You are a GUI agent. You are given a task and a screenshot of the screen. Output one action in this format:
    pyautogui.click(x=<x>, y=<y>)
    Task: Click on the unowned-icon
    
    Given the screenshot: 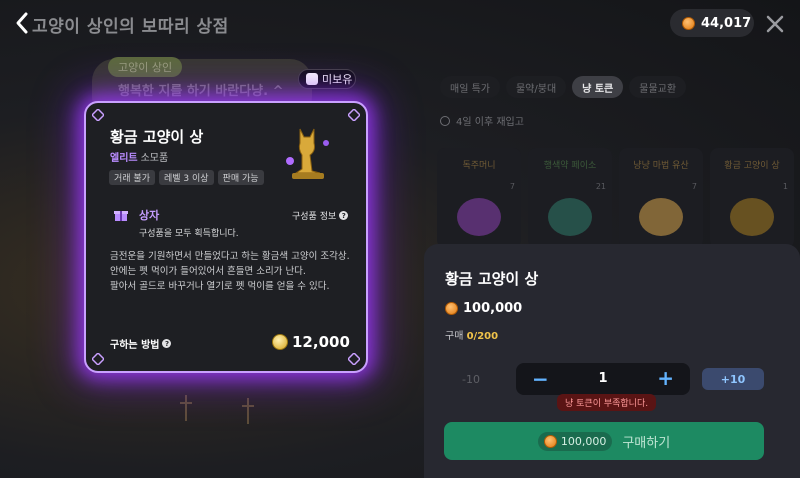 What is the action you would take?
    pyautogui.click(x=312, y=79)
    